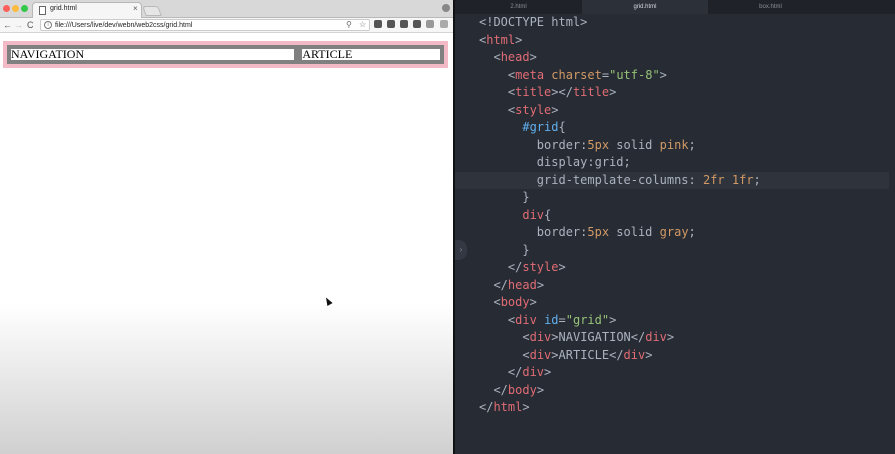 The height and width of the screenshot is (454, 895). I want to click on code-line: </body>, so click(684, 391).